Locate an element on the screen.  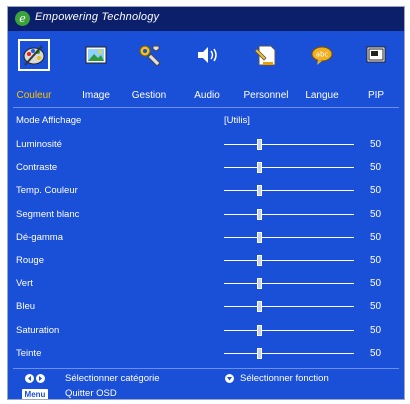
setting-row: Bleu 50 is located at coordinates (206, 312).